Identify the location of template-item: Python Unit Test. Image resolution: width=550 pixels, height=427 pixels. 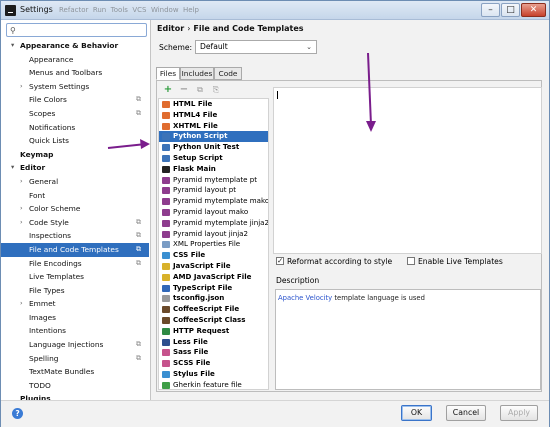
(213, 147).